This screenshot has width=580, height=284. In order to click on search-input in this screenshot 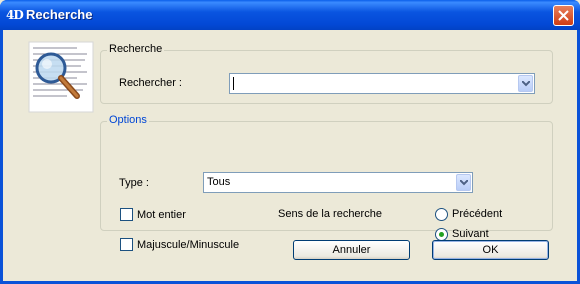, I will do `click(382, 83)`.